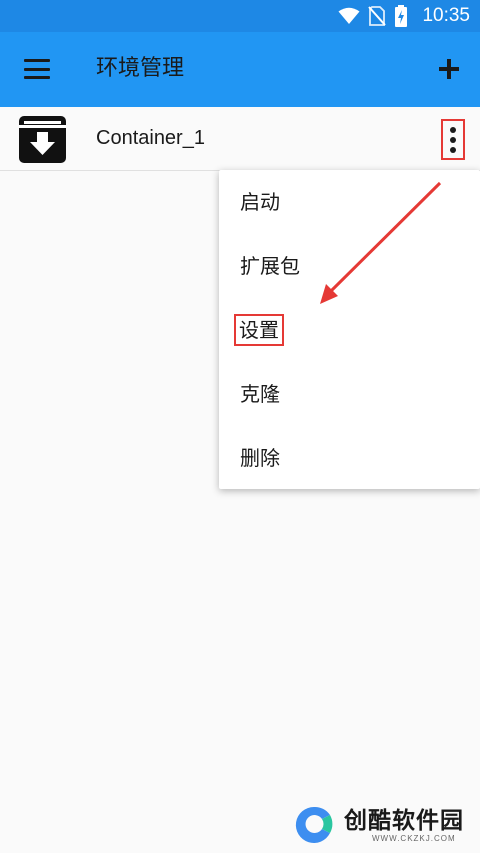 The height and width of the screenshot is (853, 480). I want to click on battery-charging-icon, so click(401, 16).